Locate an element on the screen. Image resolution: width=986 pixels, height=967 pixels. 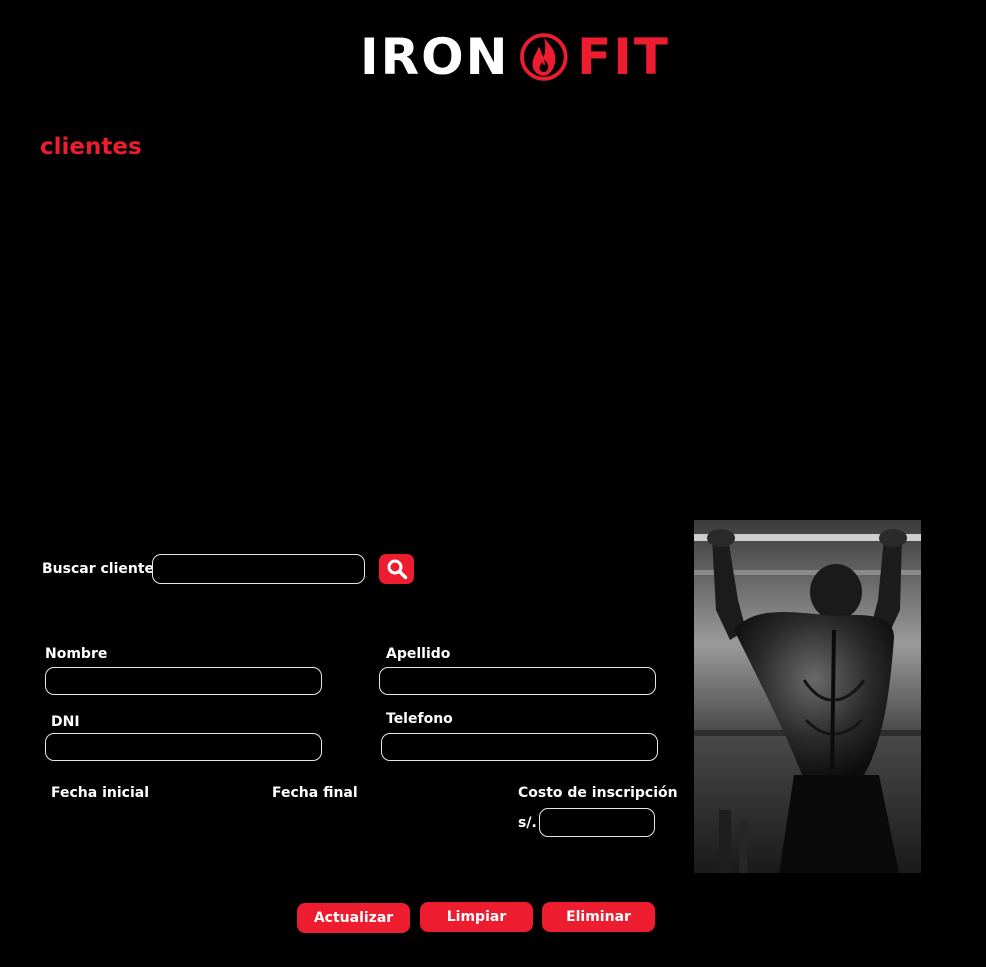
flame-icon is located at coordinates (544, 57).